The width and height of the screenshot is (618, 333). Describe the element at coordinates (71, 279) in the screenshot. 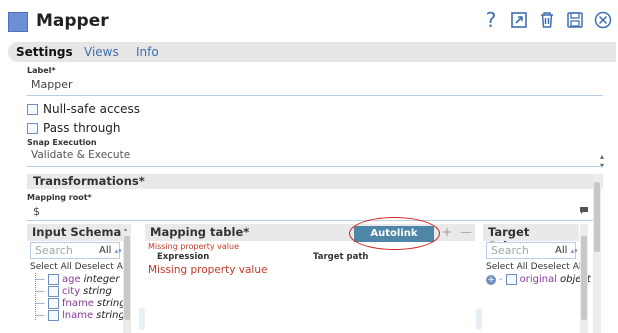

I see `input-field-name: age` at that location.